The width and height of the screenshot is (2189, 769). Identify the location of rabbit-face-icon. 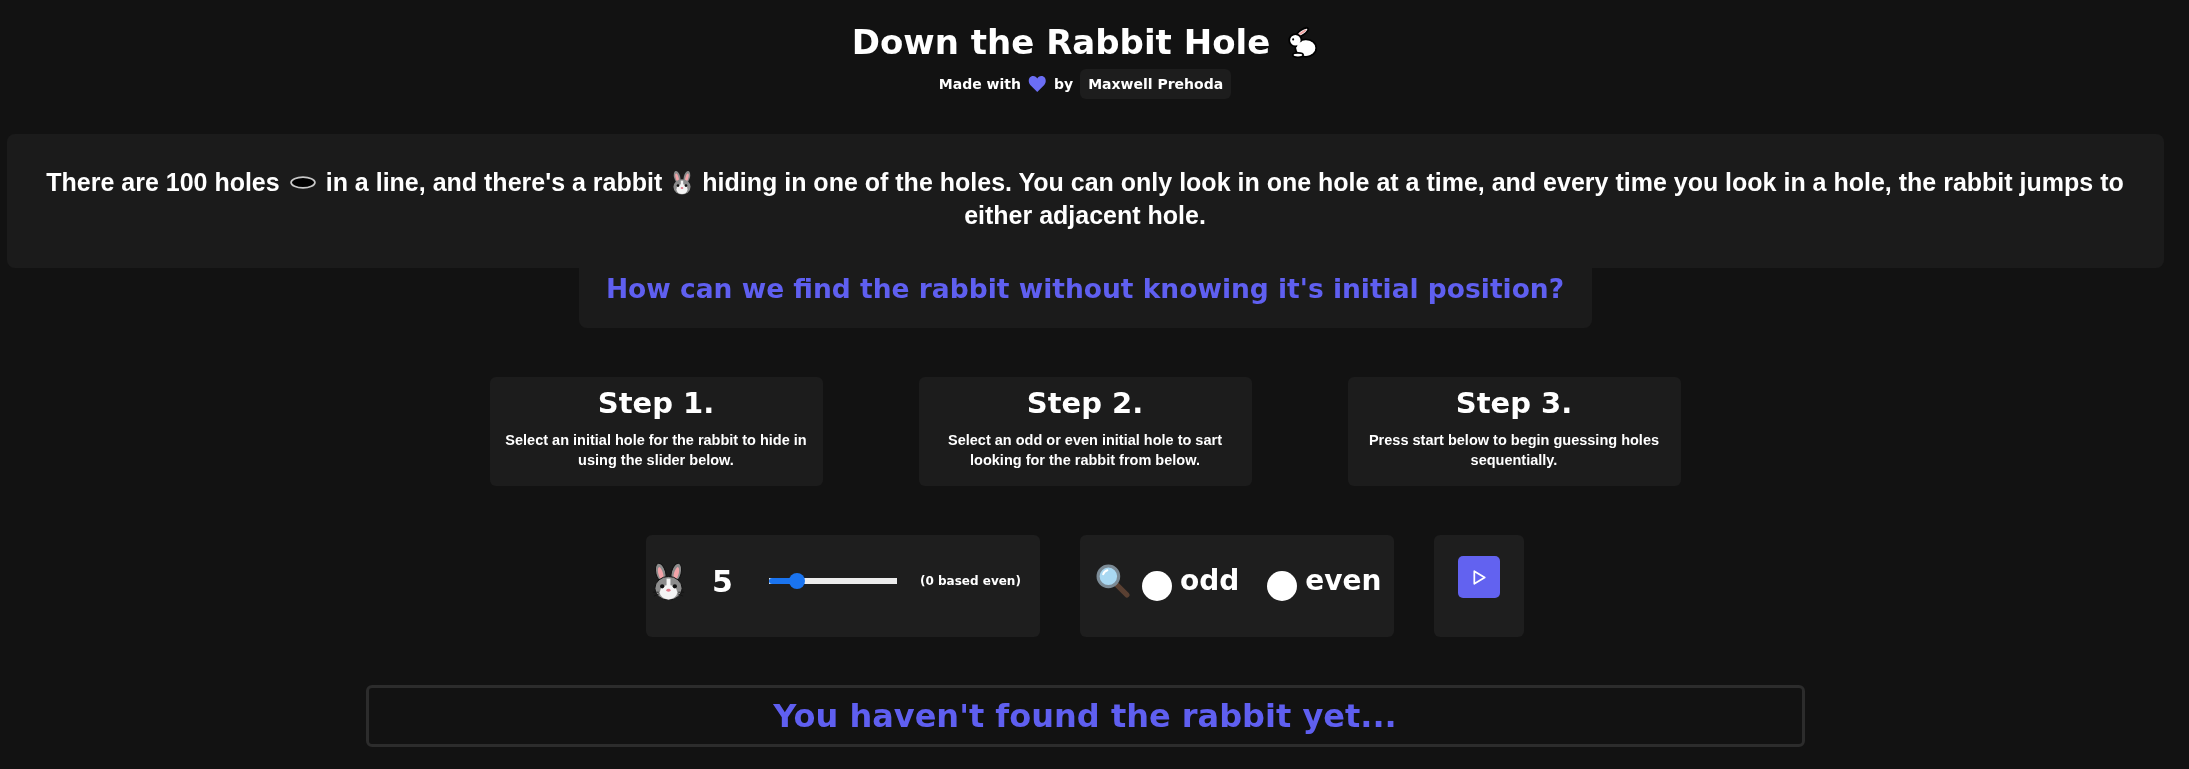
(668, 581).